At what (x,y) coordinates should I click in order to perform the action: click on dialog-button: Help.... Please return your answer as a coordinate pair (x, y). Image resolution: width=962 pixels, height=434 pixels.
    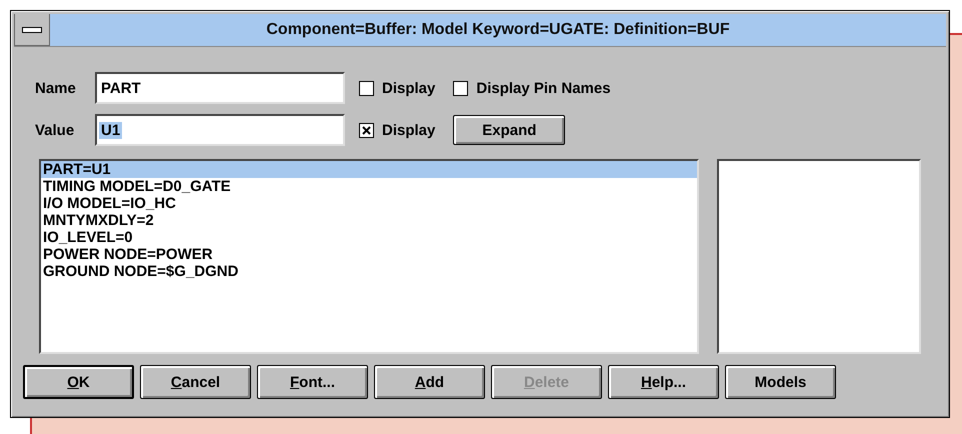
    Looking at the image, I should click on (663, 382).